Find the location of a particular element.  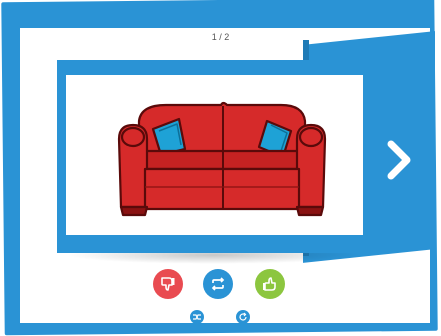

like-button is located at coordinates (270, 284).